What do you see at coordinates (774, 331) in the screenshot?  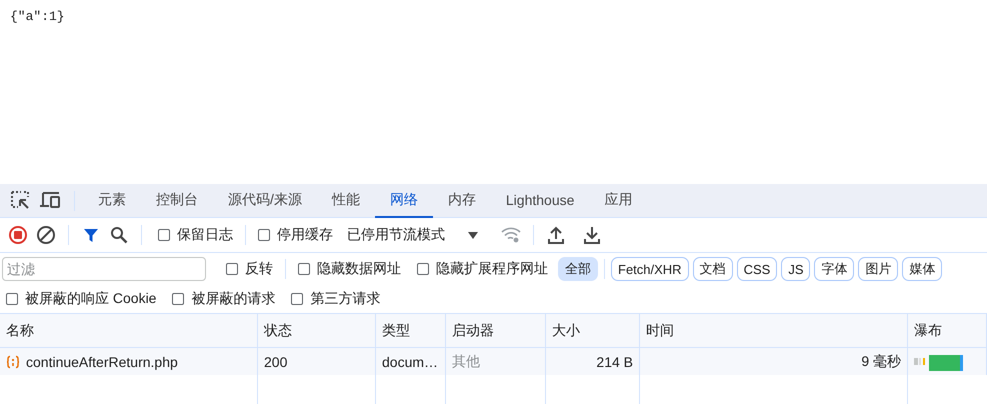 I see `column-header: 时间` at bounding box center [774, 331].